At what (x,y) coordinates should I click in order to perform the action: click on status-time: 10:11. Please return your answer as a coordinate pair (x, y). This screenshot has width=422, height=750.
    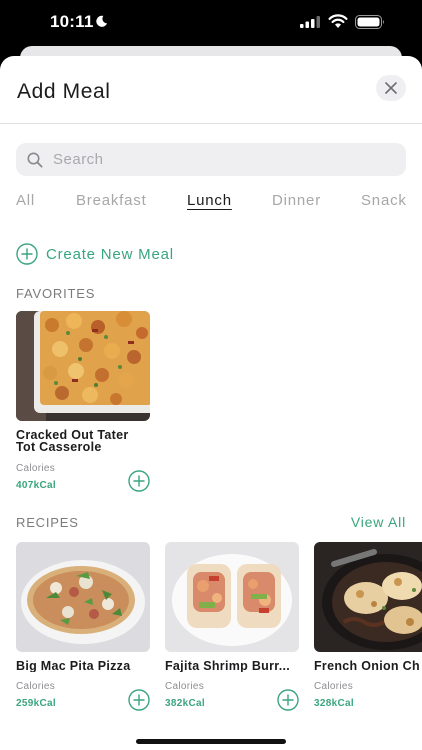
    Looking at the image, I should click on (72, 21).